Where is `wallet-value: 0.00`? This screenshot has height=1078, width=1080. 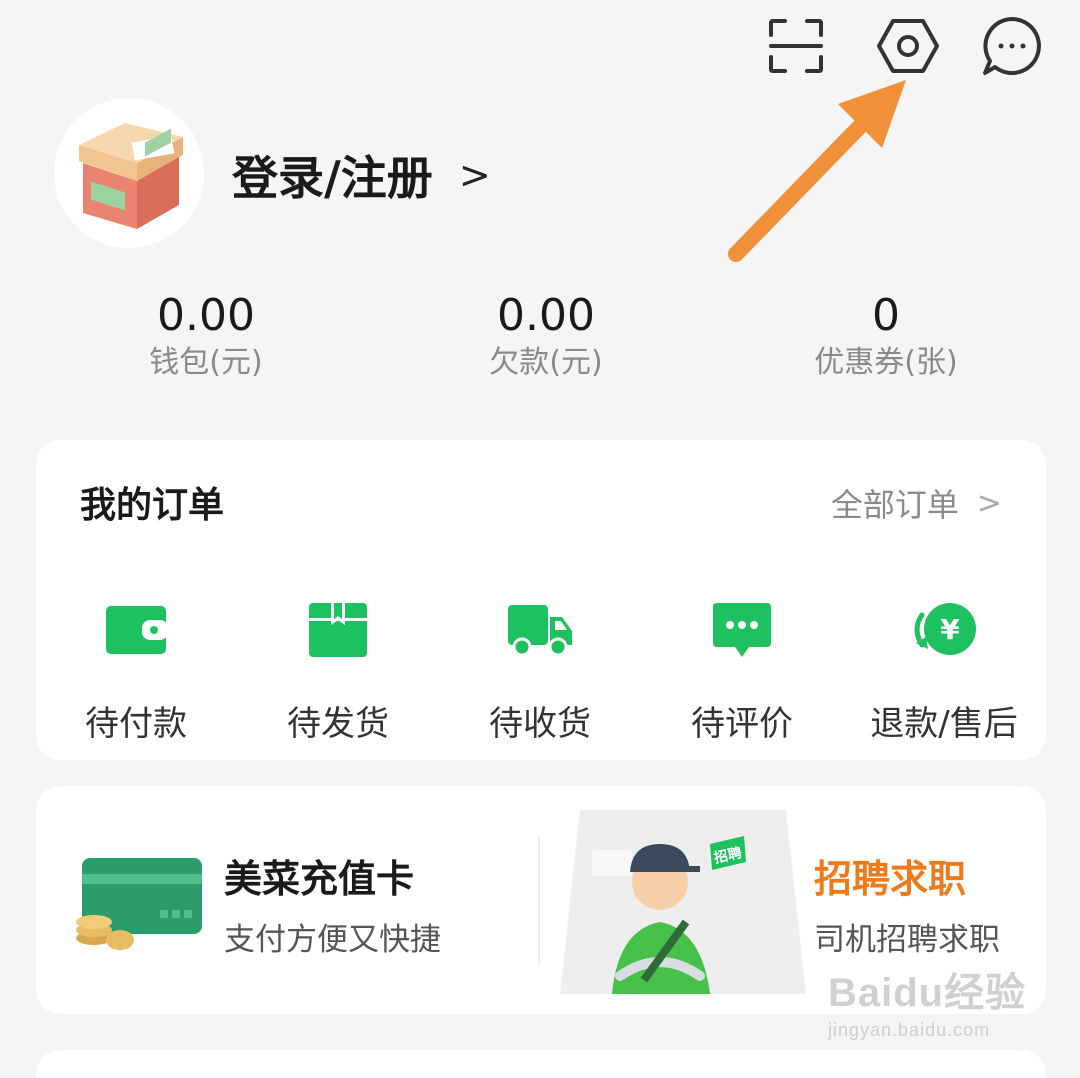 wallet-value: 0.00 is located at coordinates (206, 315).